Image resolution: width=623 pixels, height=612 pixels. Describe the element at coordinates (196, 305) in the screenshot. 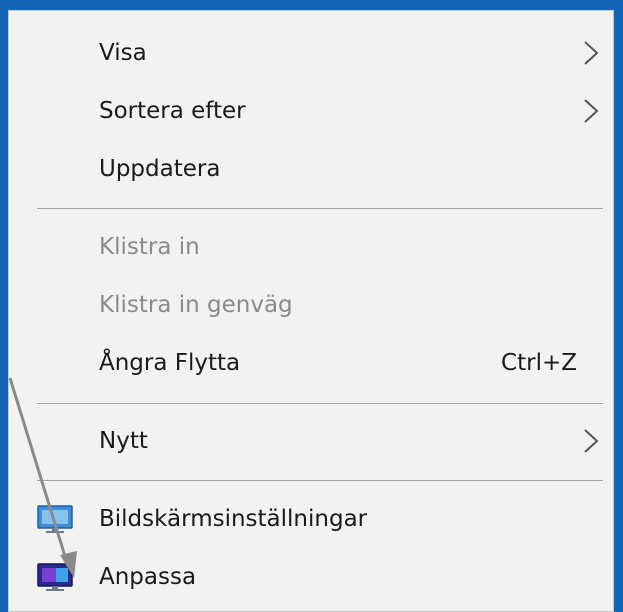

I see `menu-item-label: Klistra in genväg` at that location.